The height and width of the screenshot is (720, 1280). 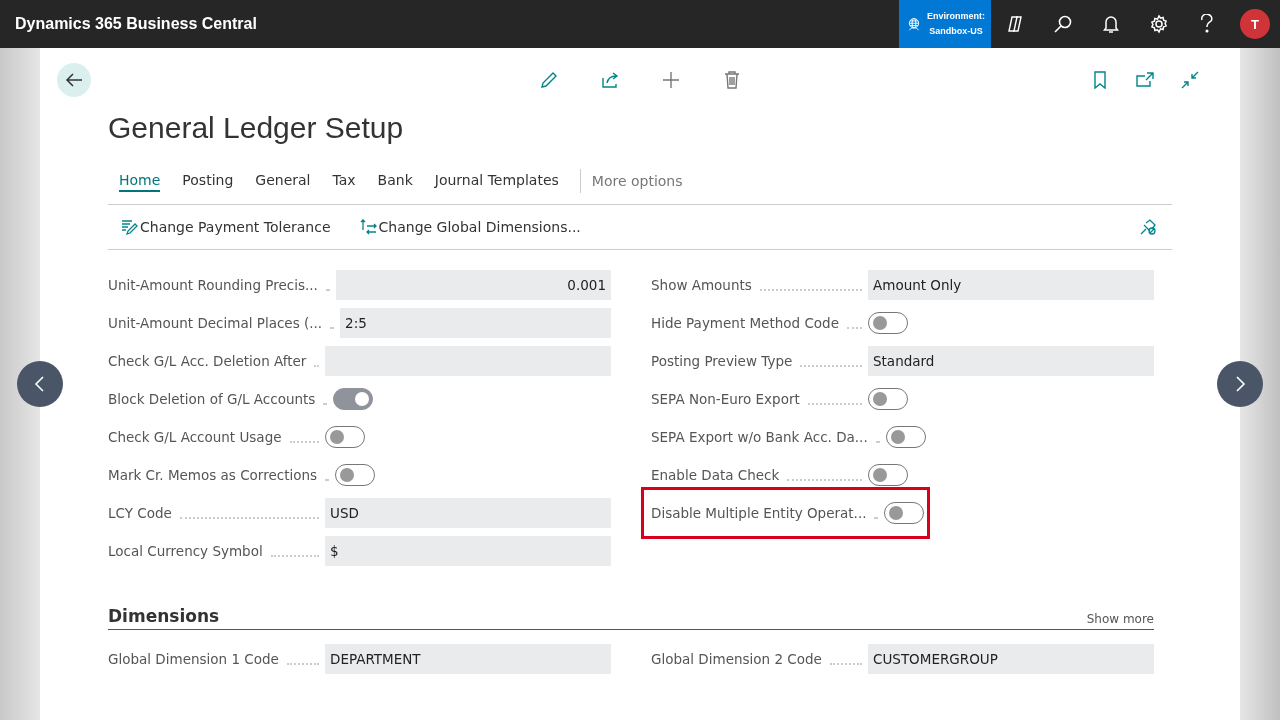 I want to click on app-title: Dynamics 365 Business Central, so click(x=136, y=24).